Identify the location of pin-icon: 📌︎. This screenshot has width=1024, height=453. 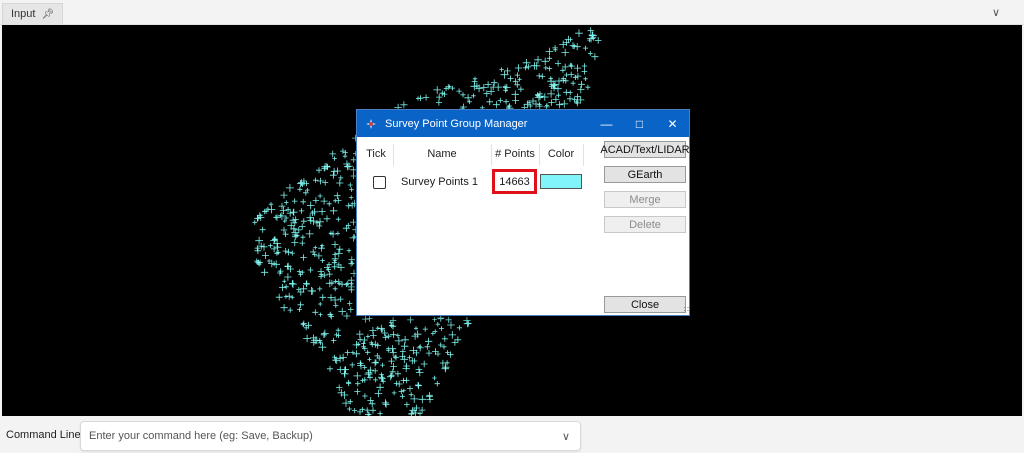
(47, 14).